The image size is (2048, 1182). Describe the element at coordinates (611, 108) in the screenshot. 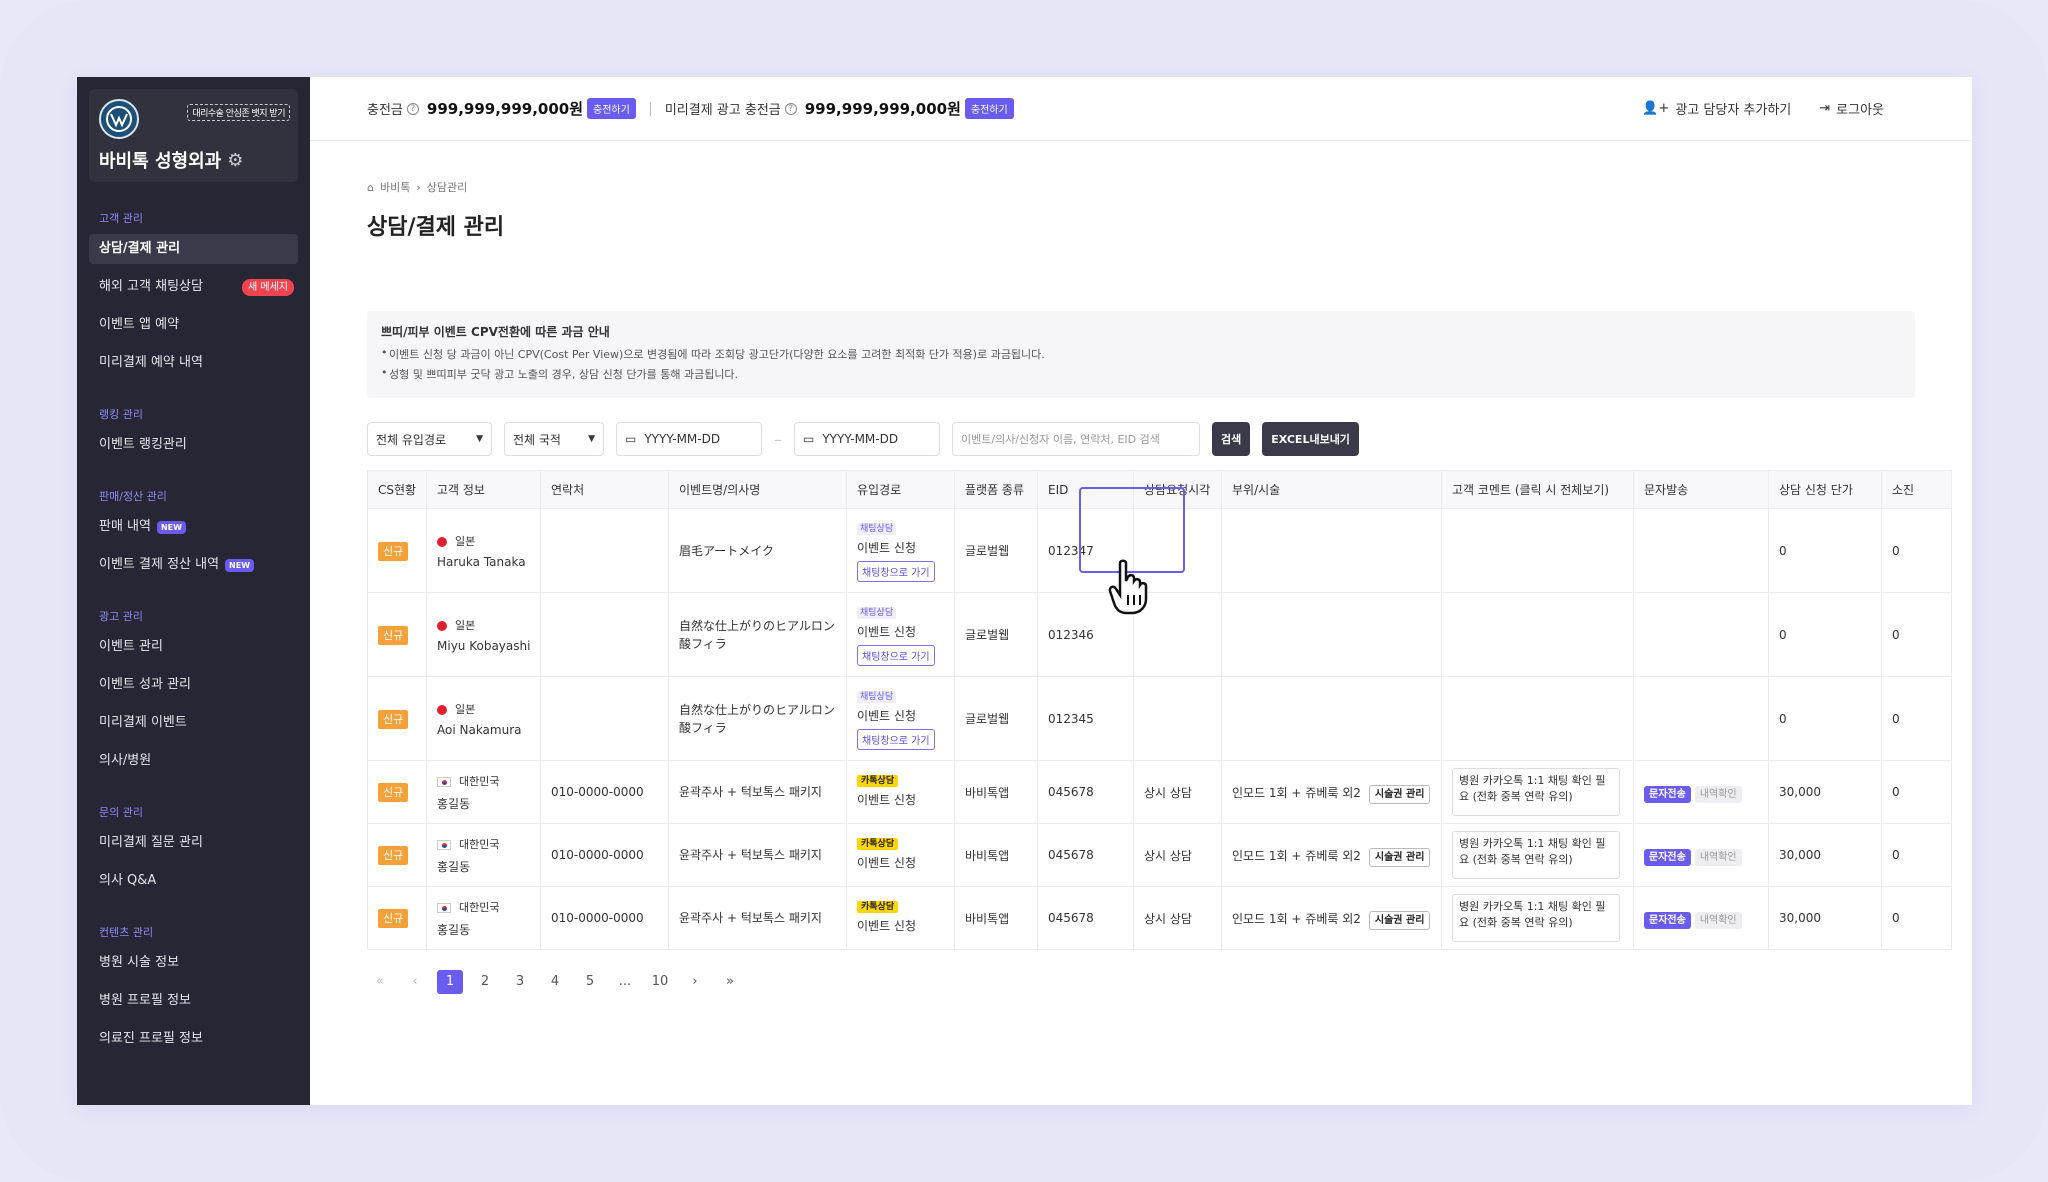

I see `charge-button: 충전하기` at that location.